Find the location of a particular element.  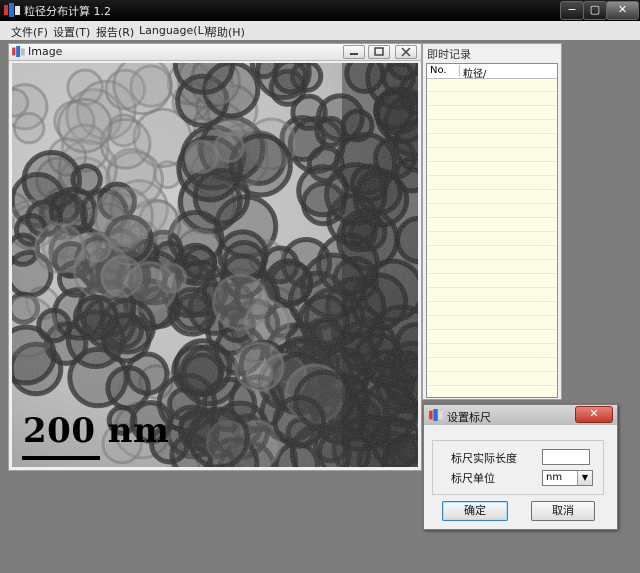

ok-button: 确定 is located at coordinates (475, 511).